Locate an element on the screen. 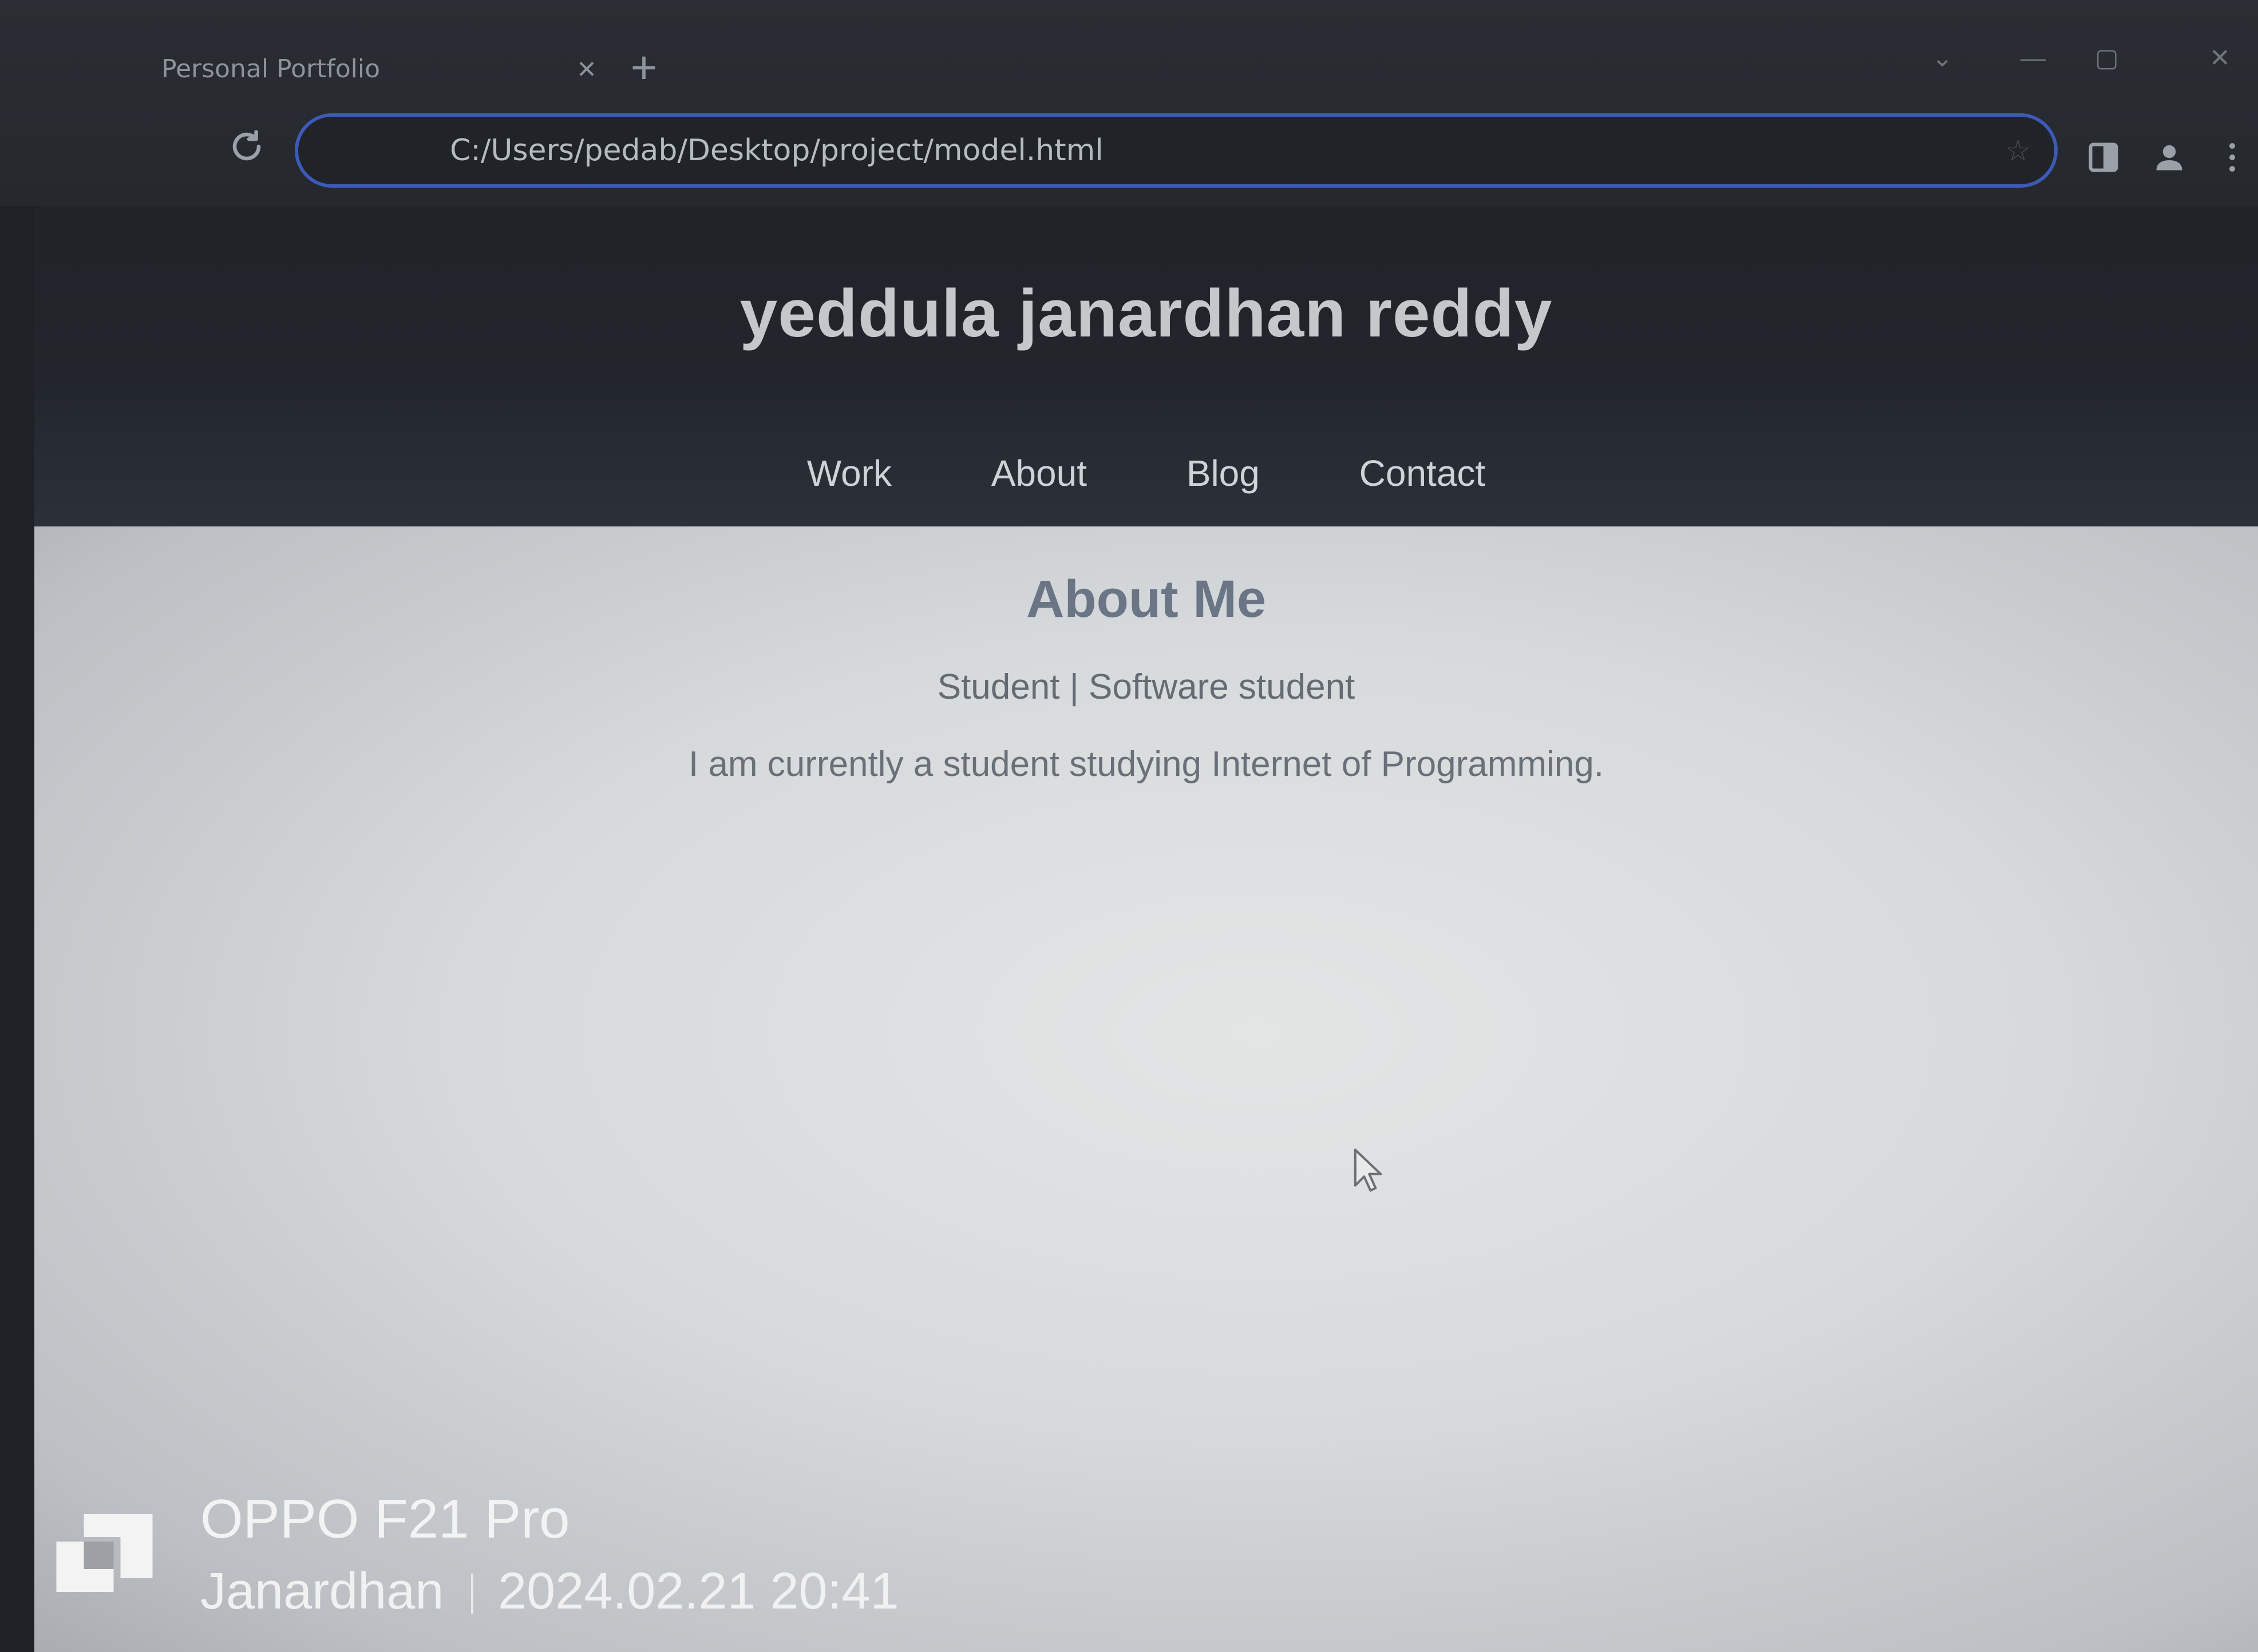 Image resolution: width=2258 pixels, height=1652 pixels. browser-tab: Personal Portfolio × is located at coordinates (369, 69).